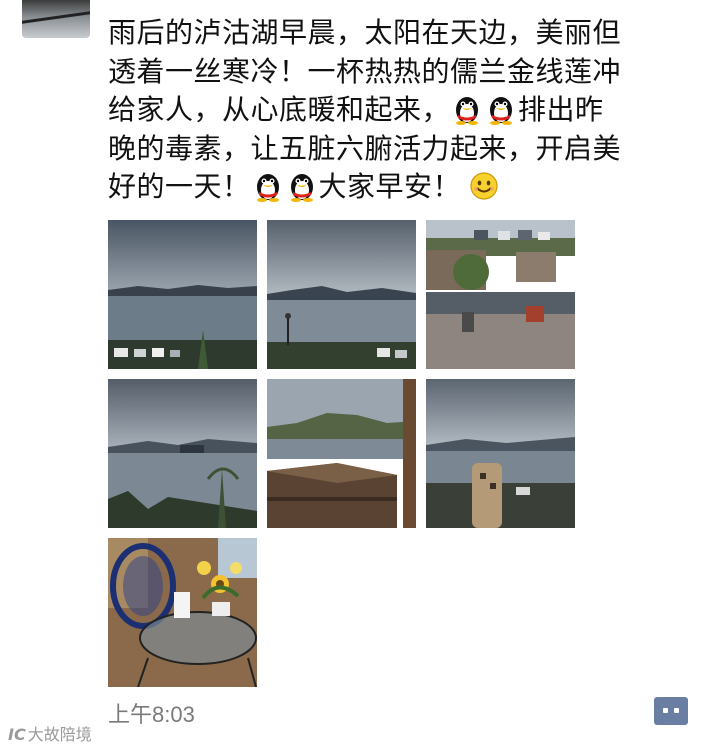 This screenshot has height=746, width=720. I want to click on watermark: IC 大故陪境, so click(50, 733).